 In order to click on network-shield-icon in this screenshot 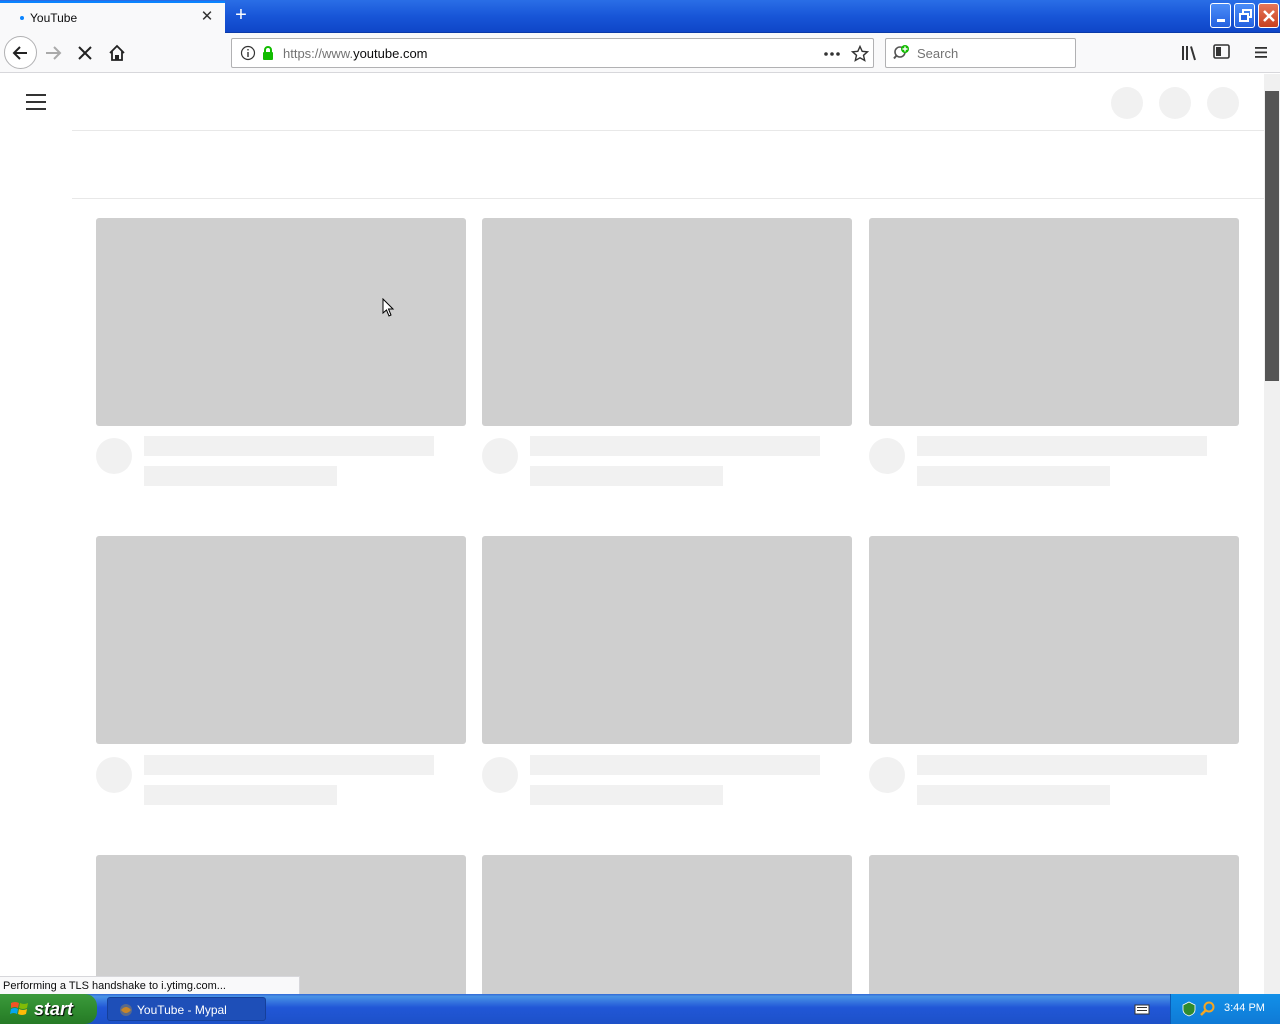, I will do `click(1189, 1009)`.